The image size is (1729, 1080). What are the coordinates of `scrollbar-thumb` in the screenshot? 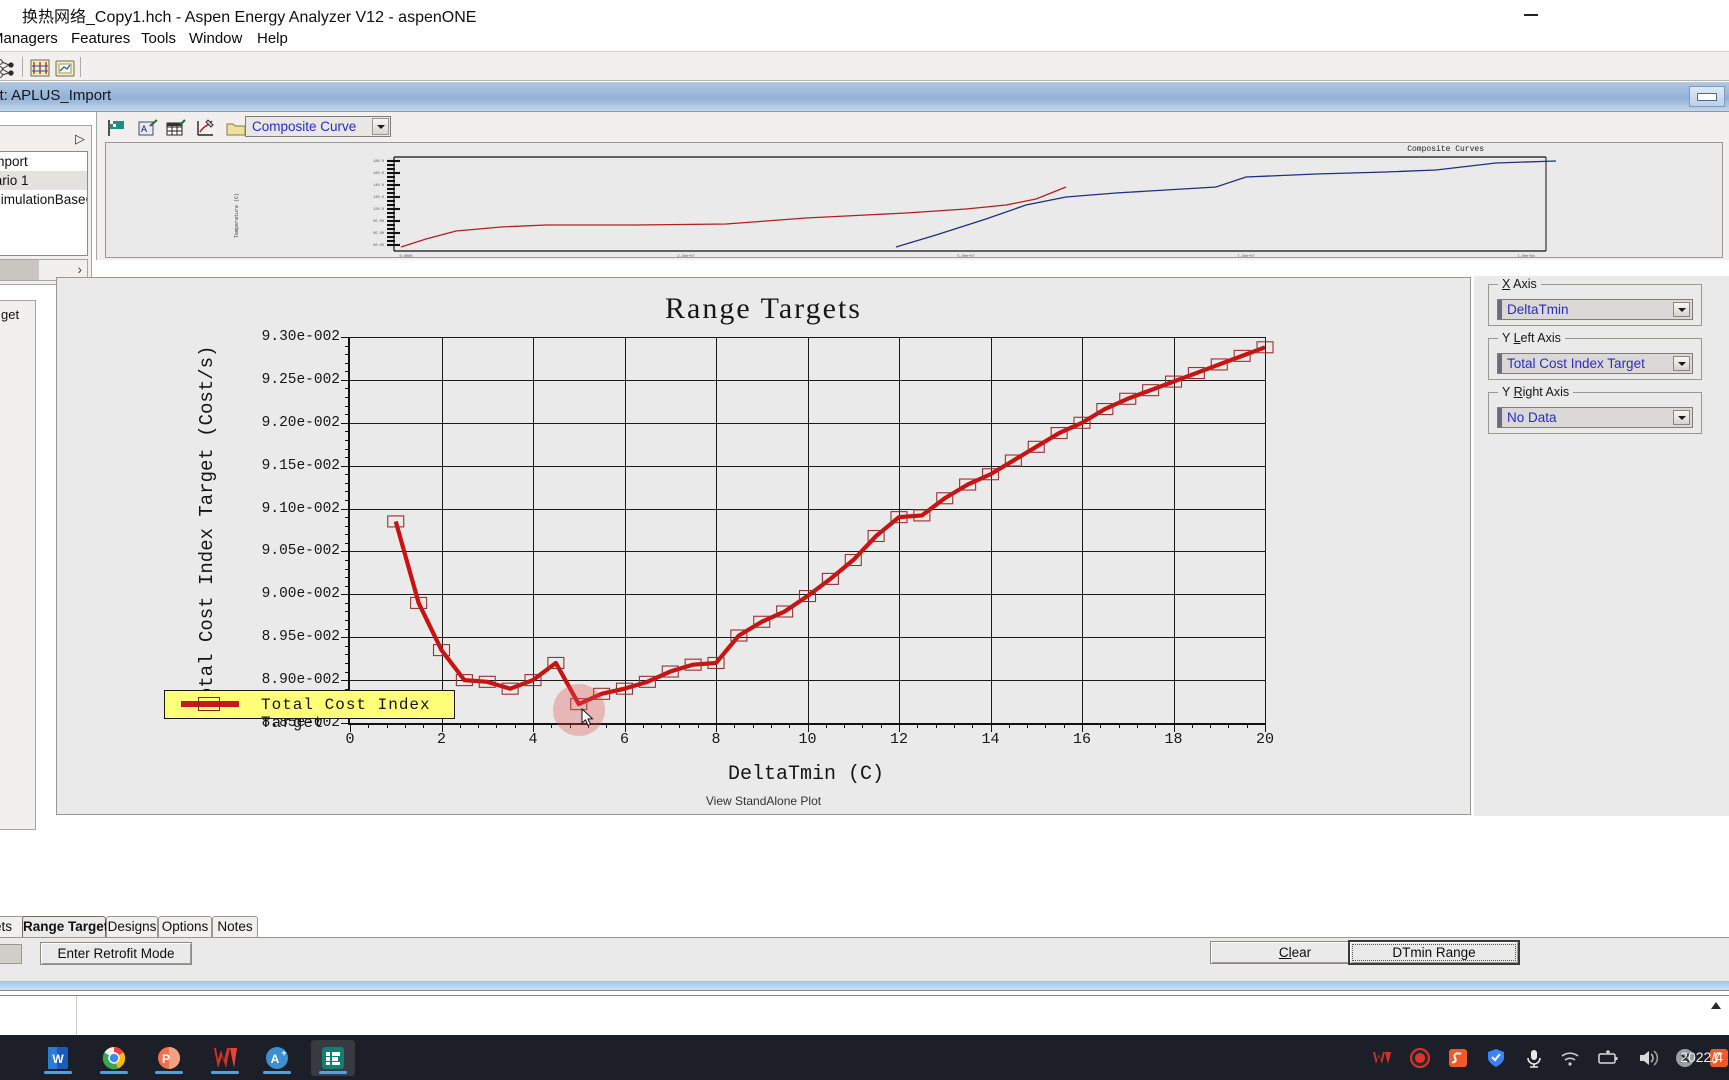 It's located at (19, 270).